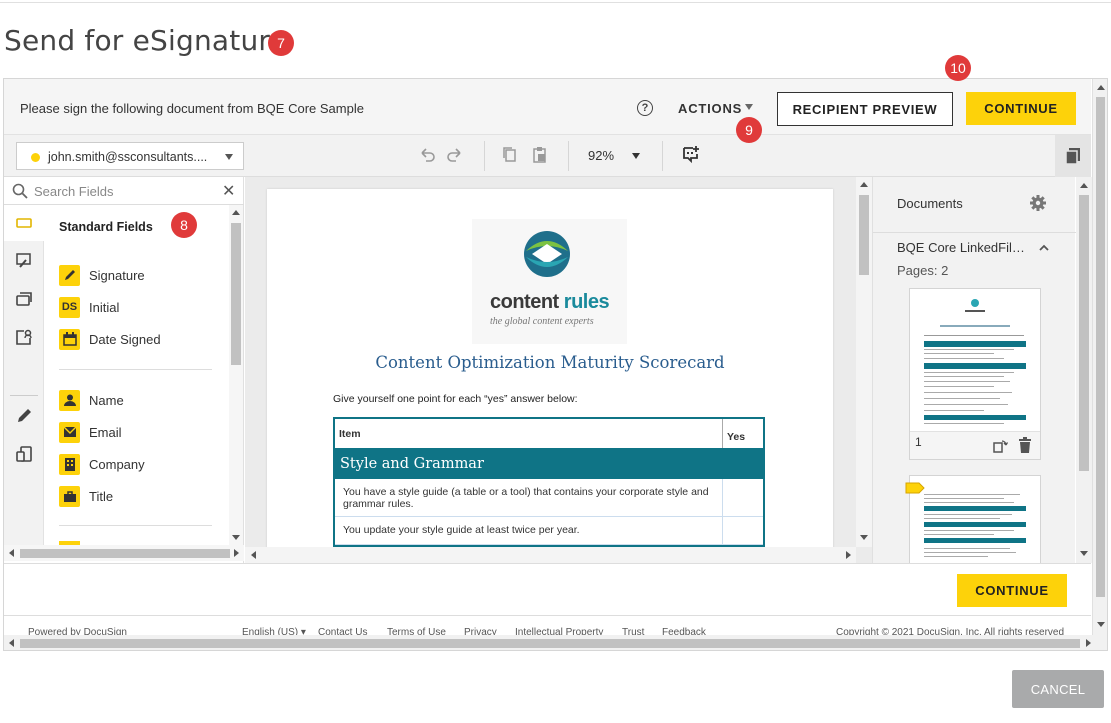  What do you see at coordinates (274, 631) in the screenshot?
I see `footer-link-language: English (US) ▾` at bounding box center [274, 631].